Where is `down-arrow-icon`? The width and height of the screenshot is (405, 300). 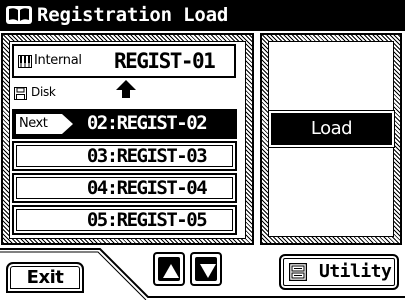
down-arrow-icon is located at coordinates (208, 271).